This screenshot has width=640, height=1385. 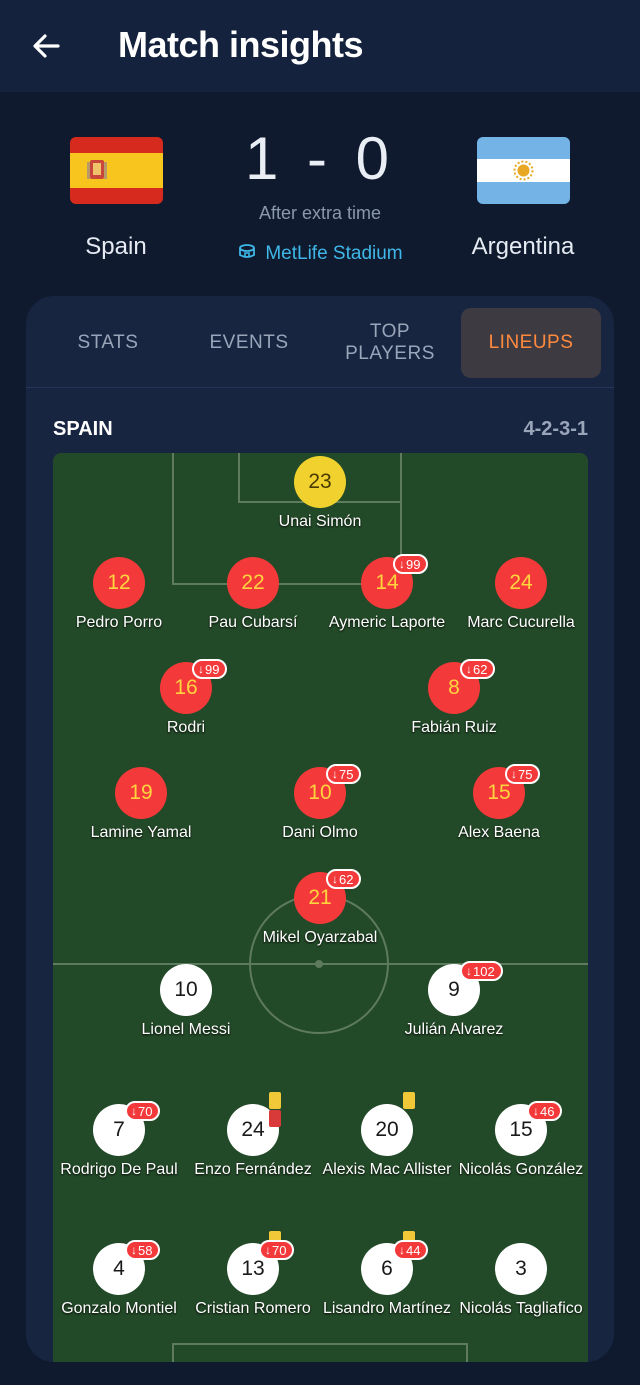 I want to click on player-name: Lisandro Martínez, so click(x=387, y=1308).